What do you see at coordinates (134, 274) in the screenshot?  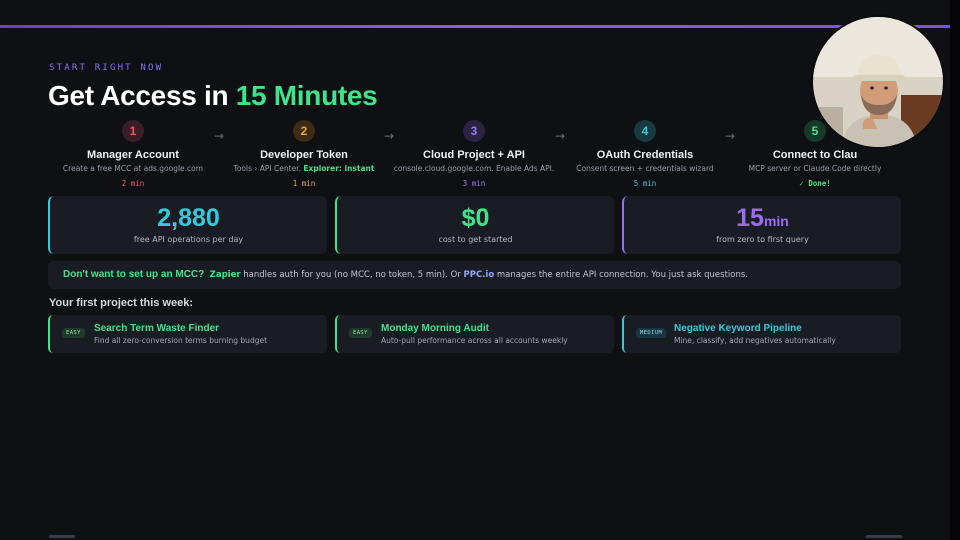 I see `banner-question: Don't want to set up an MCC?` at bounding box center [134, 274].